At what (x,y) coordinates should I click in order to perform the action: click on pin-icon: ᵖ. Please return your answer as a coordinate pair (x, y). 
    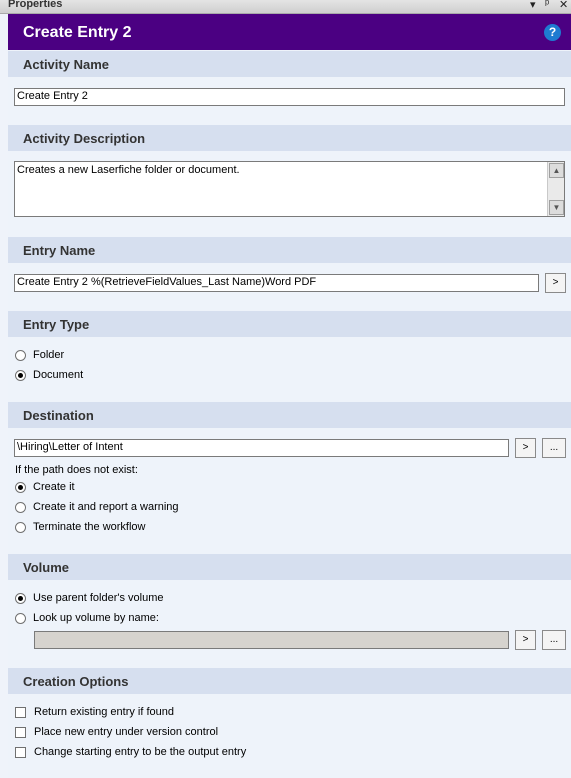
    Looking at the image, I should click on (547, 5).